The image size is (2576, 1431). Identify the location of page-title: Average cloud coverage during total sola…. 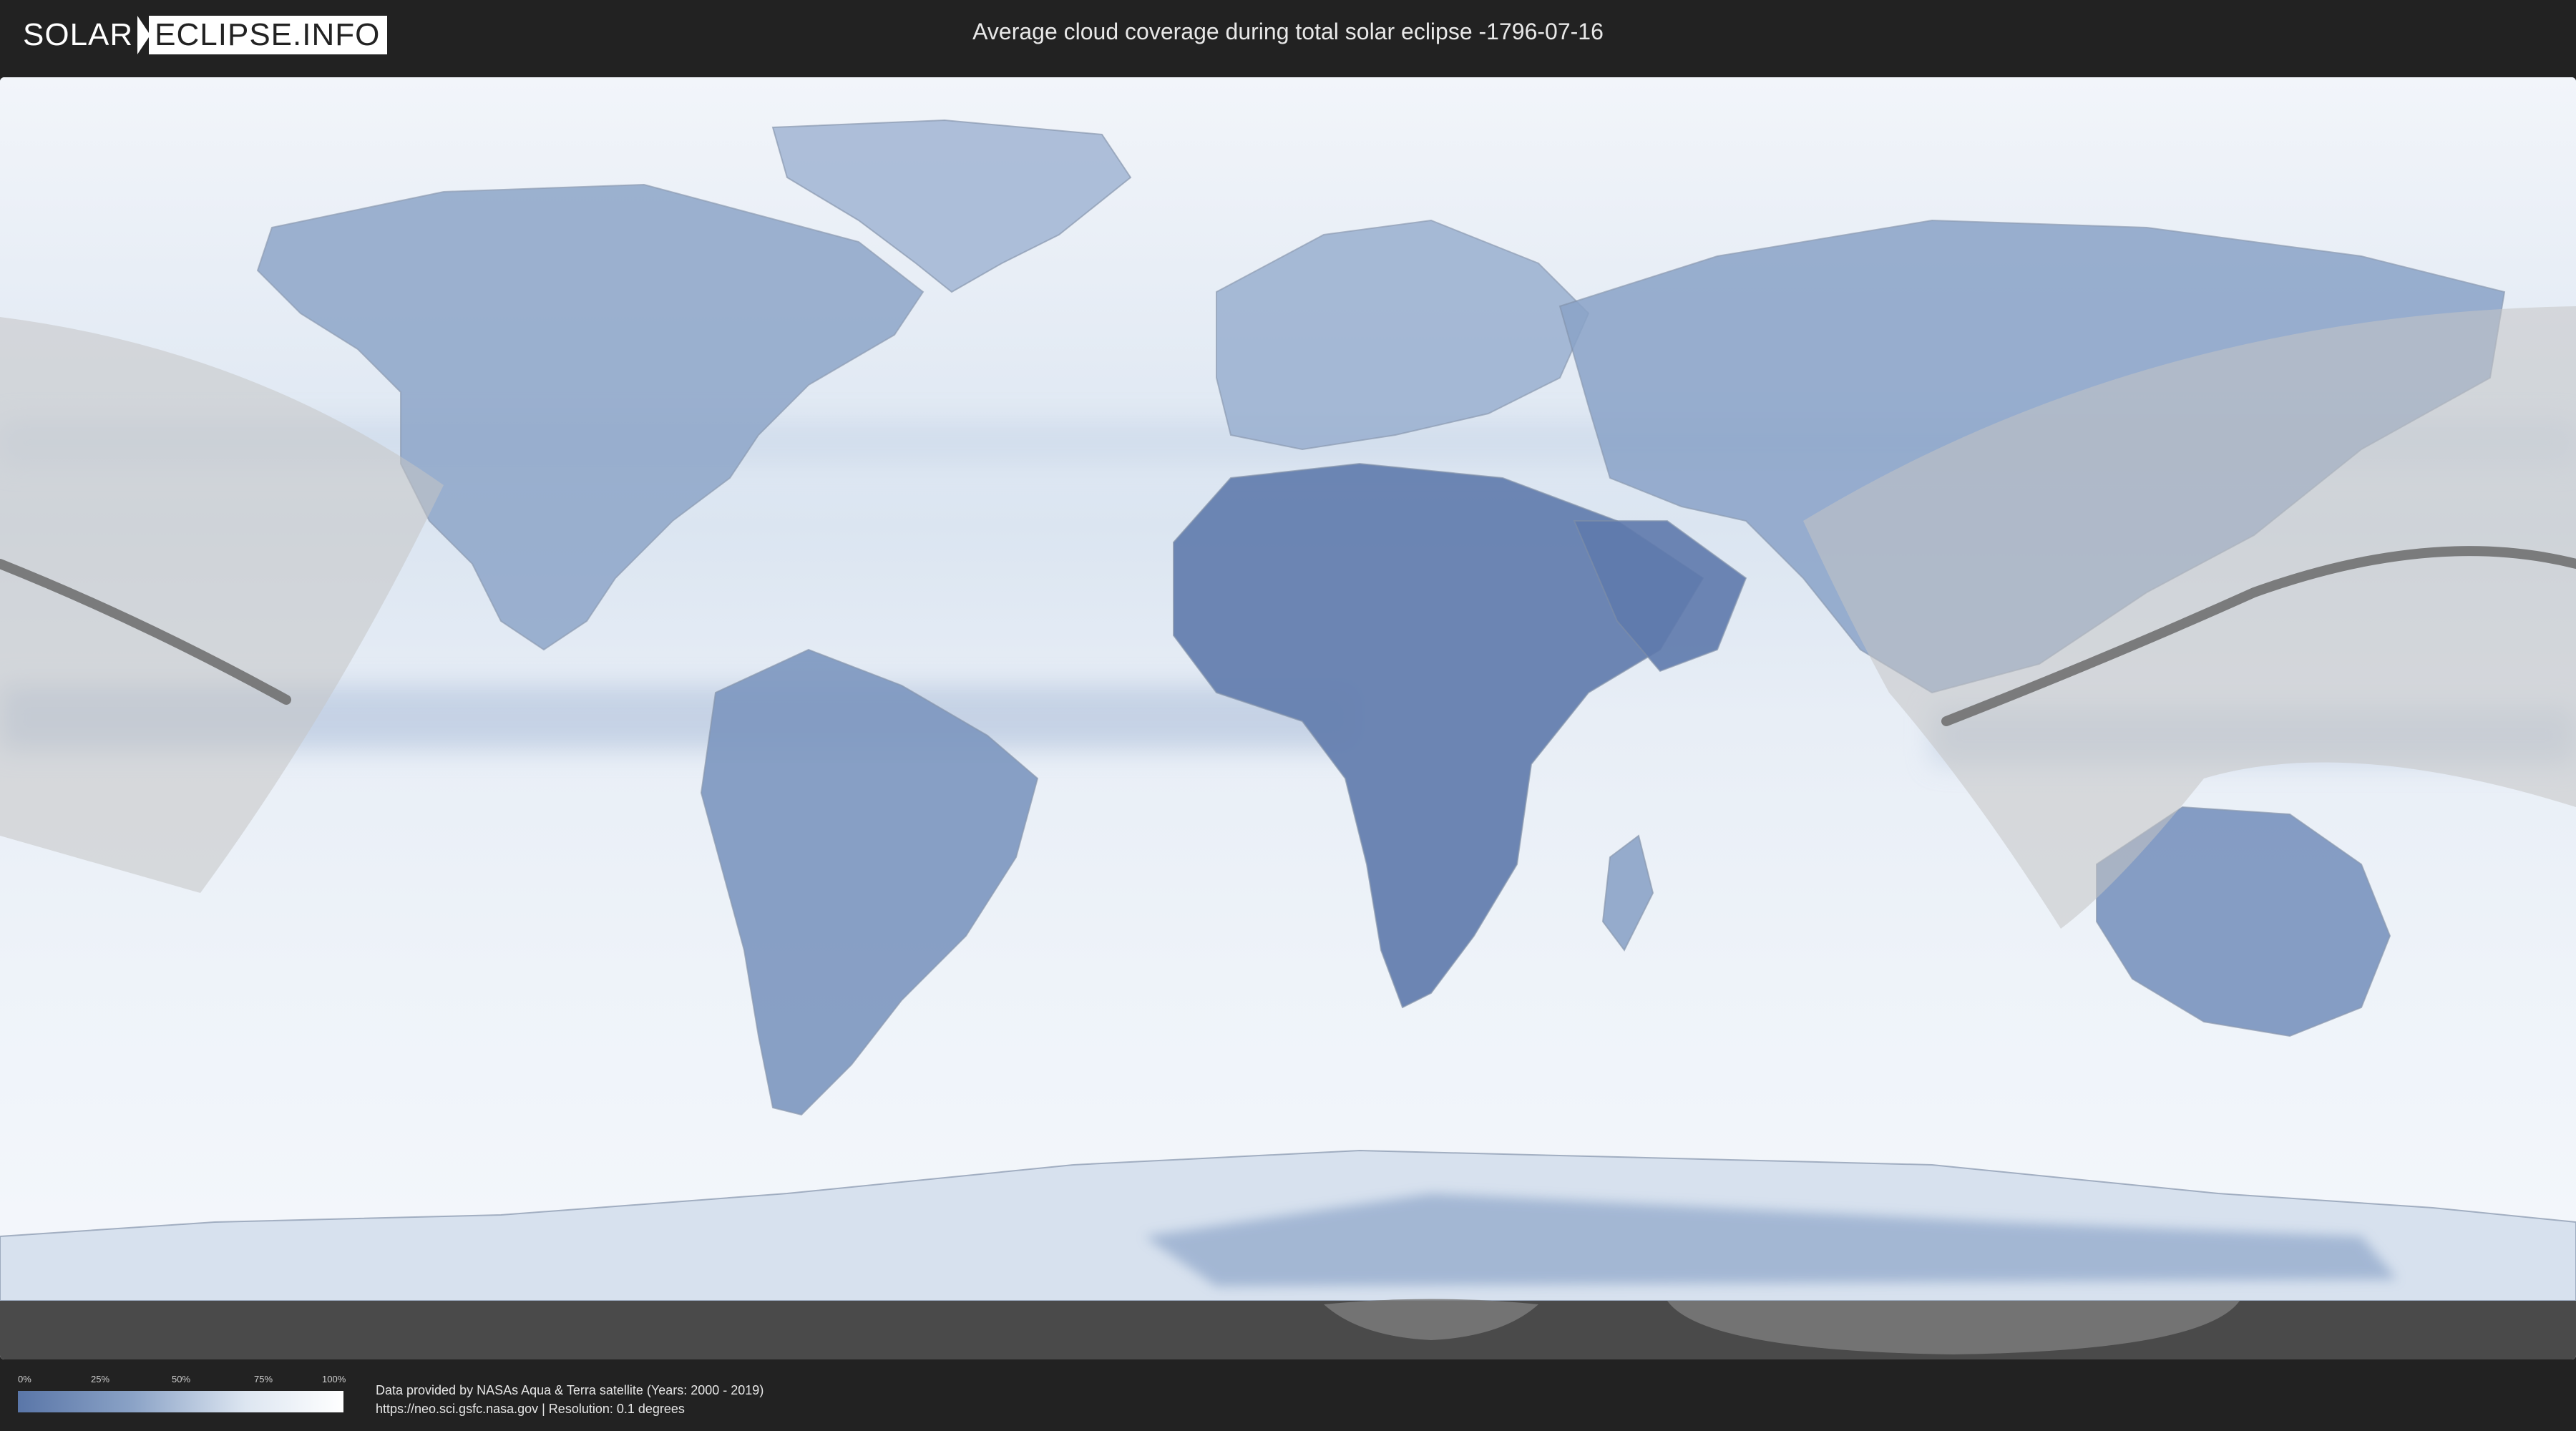
(1288, 31).